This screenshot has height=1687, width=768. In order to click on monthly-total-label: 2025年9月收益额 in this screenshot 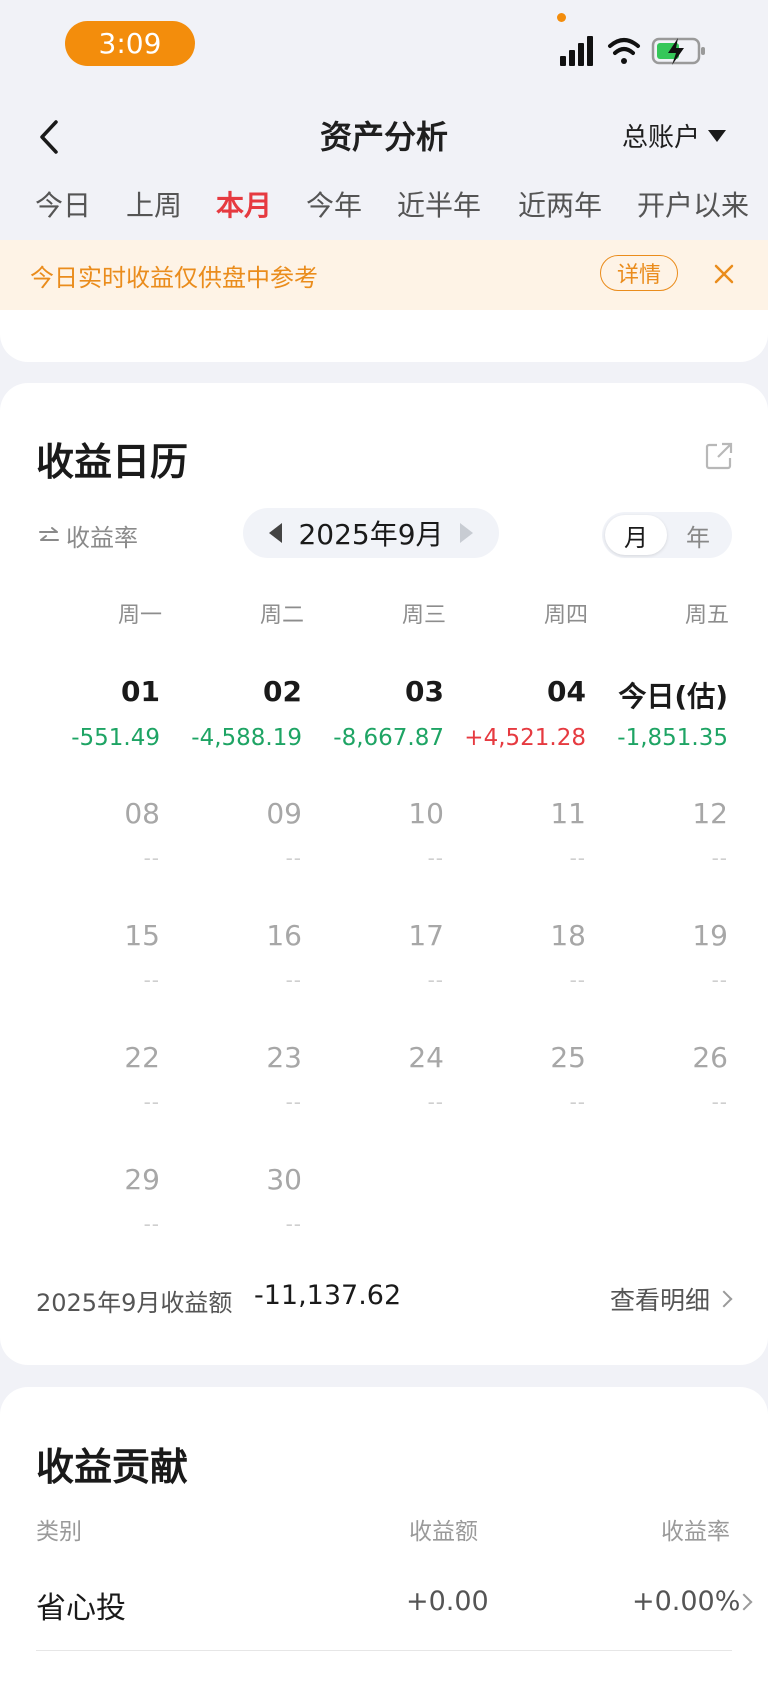, I will do `click(134, 1303)`.